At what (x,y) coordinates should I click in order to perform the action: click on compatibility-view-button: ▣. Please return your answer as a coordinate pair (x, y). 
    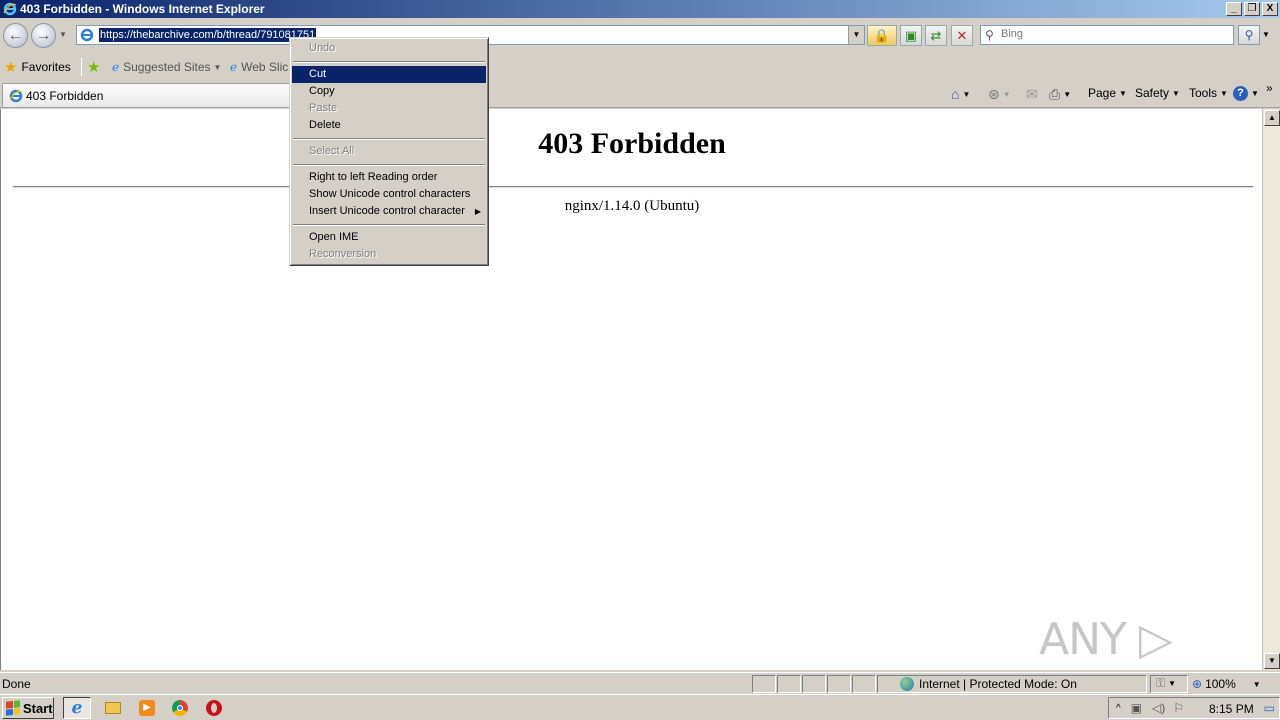
    Looking at the image, I should click on (911, 35).